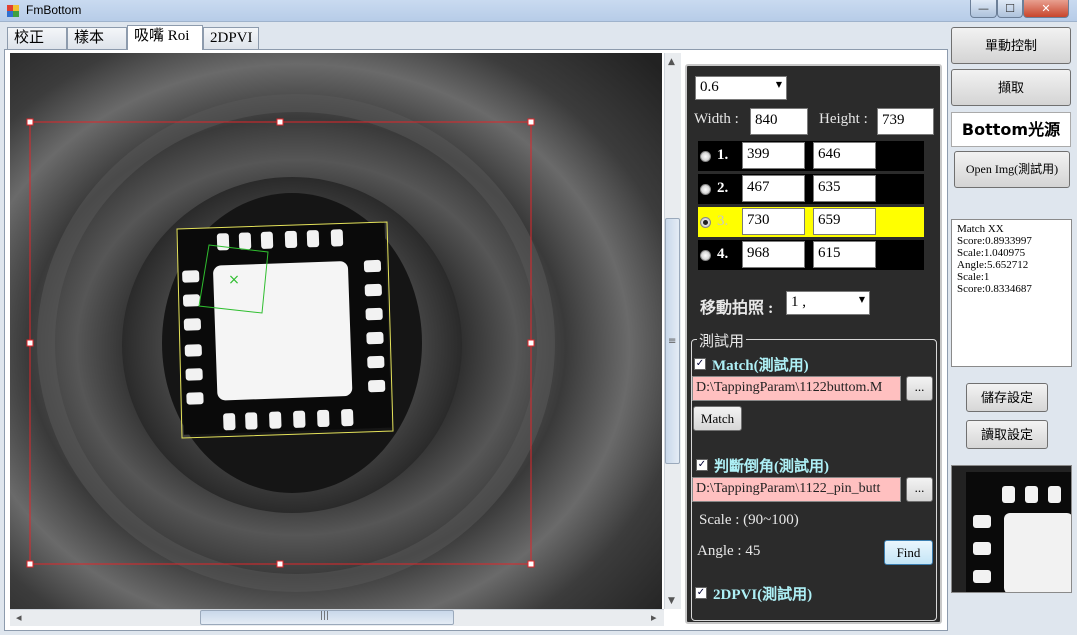 This screenshot has width=1077, height=635. Describe the element at coordinates (773, 155) in the screenshot. I see `point-x-input: 399` at that location.